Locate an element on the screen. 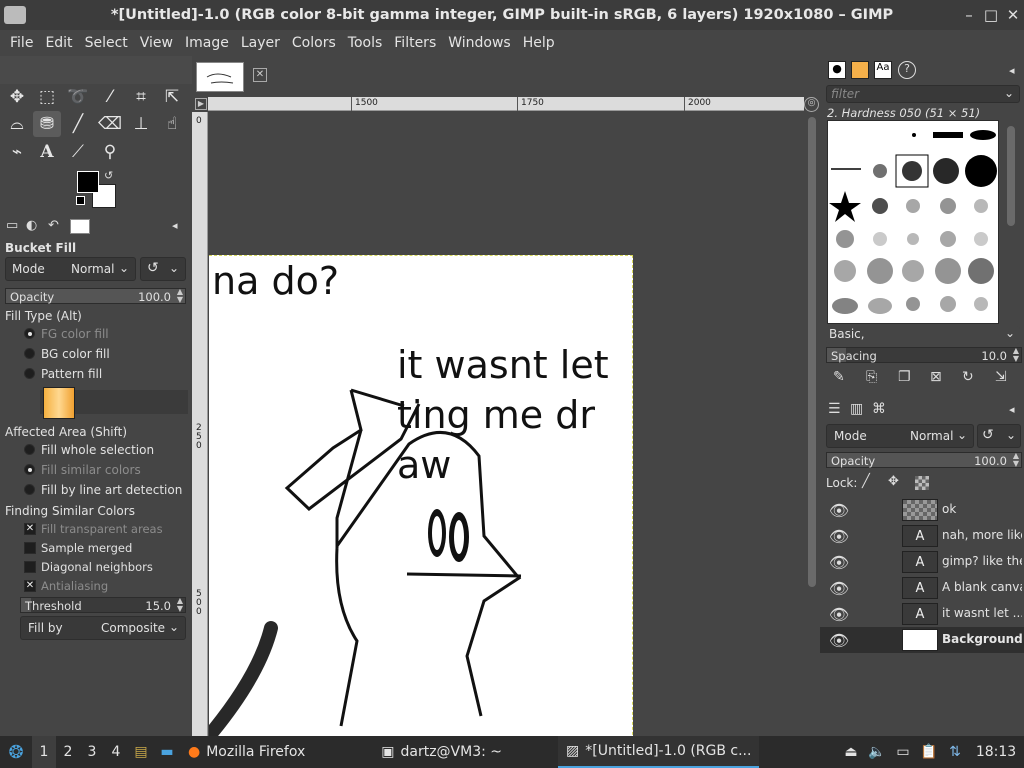  menu-file: File is located at coordinates (21, 43).